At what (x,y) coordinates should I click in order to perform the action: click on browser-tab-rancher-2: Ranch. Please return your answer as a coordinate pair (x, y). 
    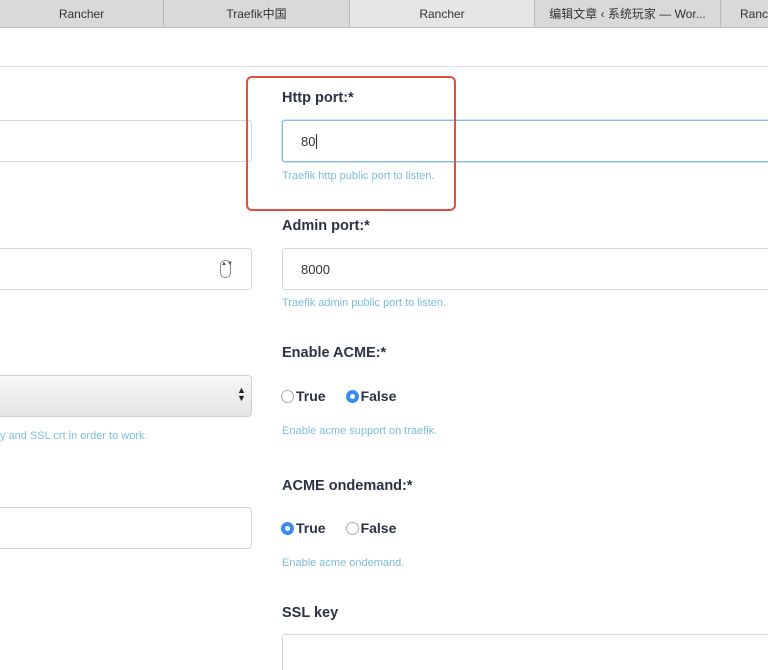
    Looking at the image, I should click on (744, 13).